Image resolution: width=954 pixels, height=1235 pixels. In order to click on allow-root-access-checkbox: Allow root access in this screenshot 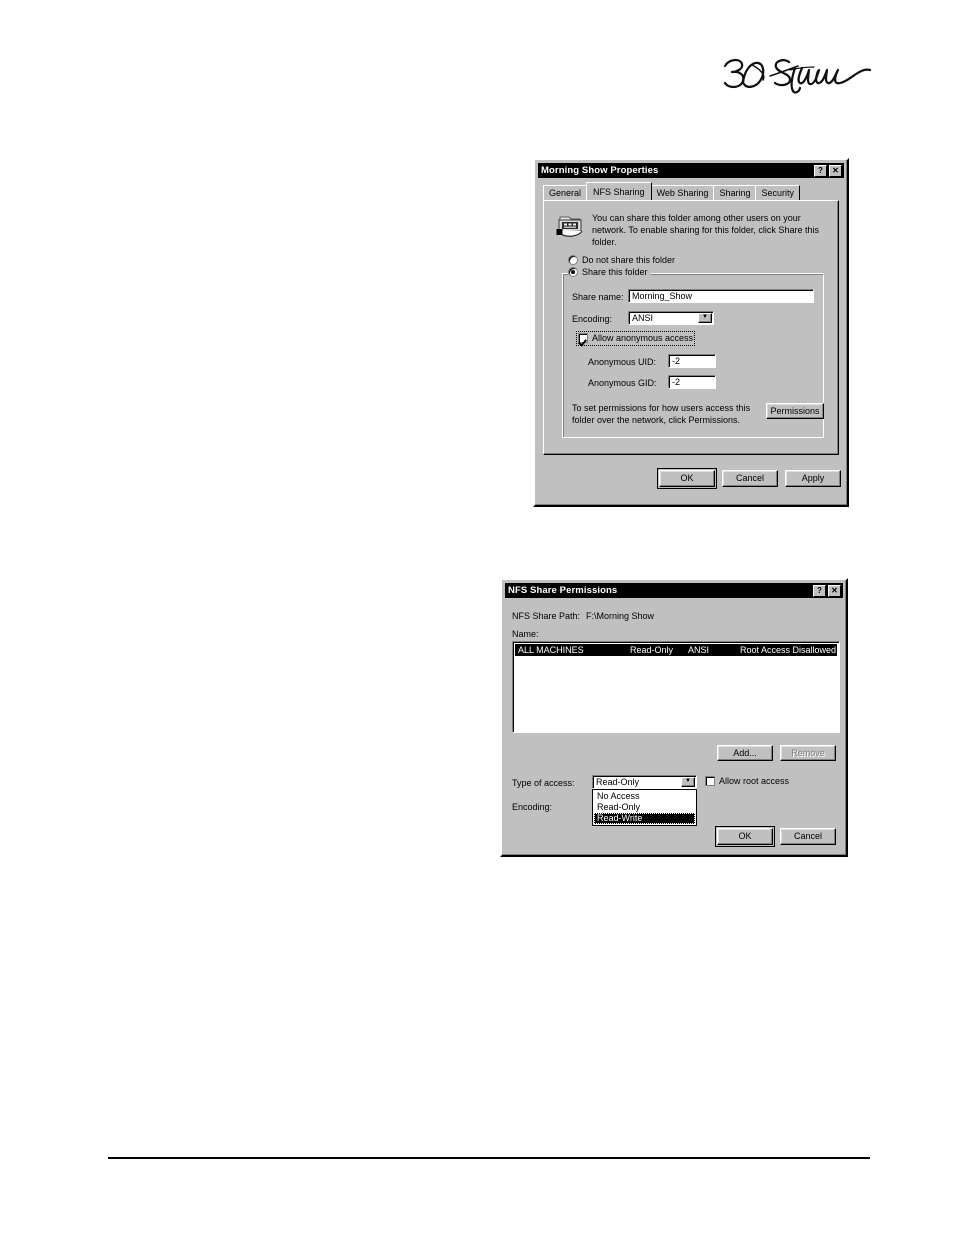, I will do `click(747, 781)`.